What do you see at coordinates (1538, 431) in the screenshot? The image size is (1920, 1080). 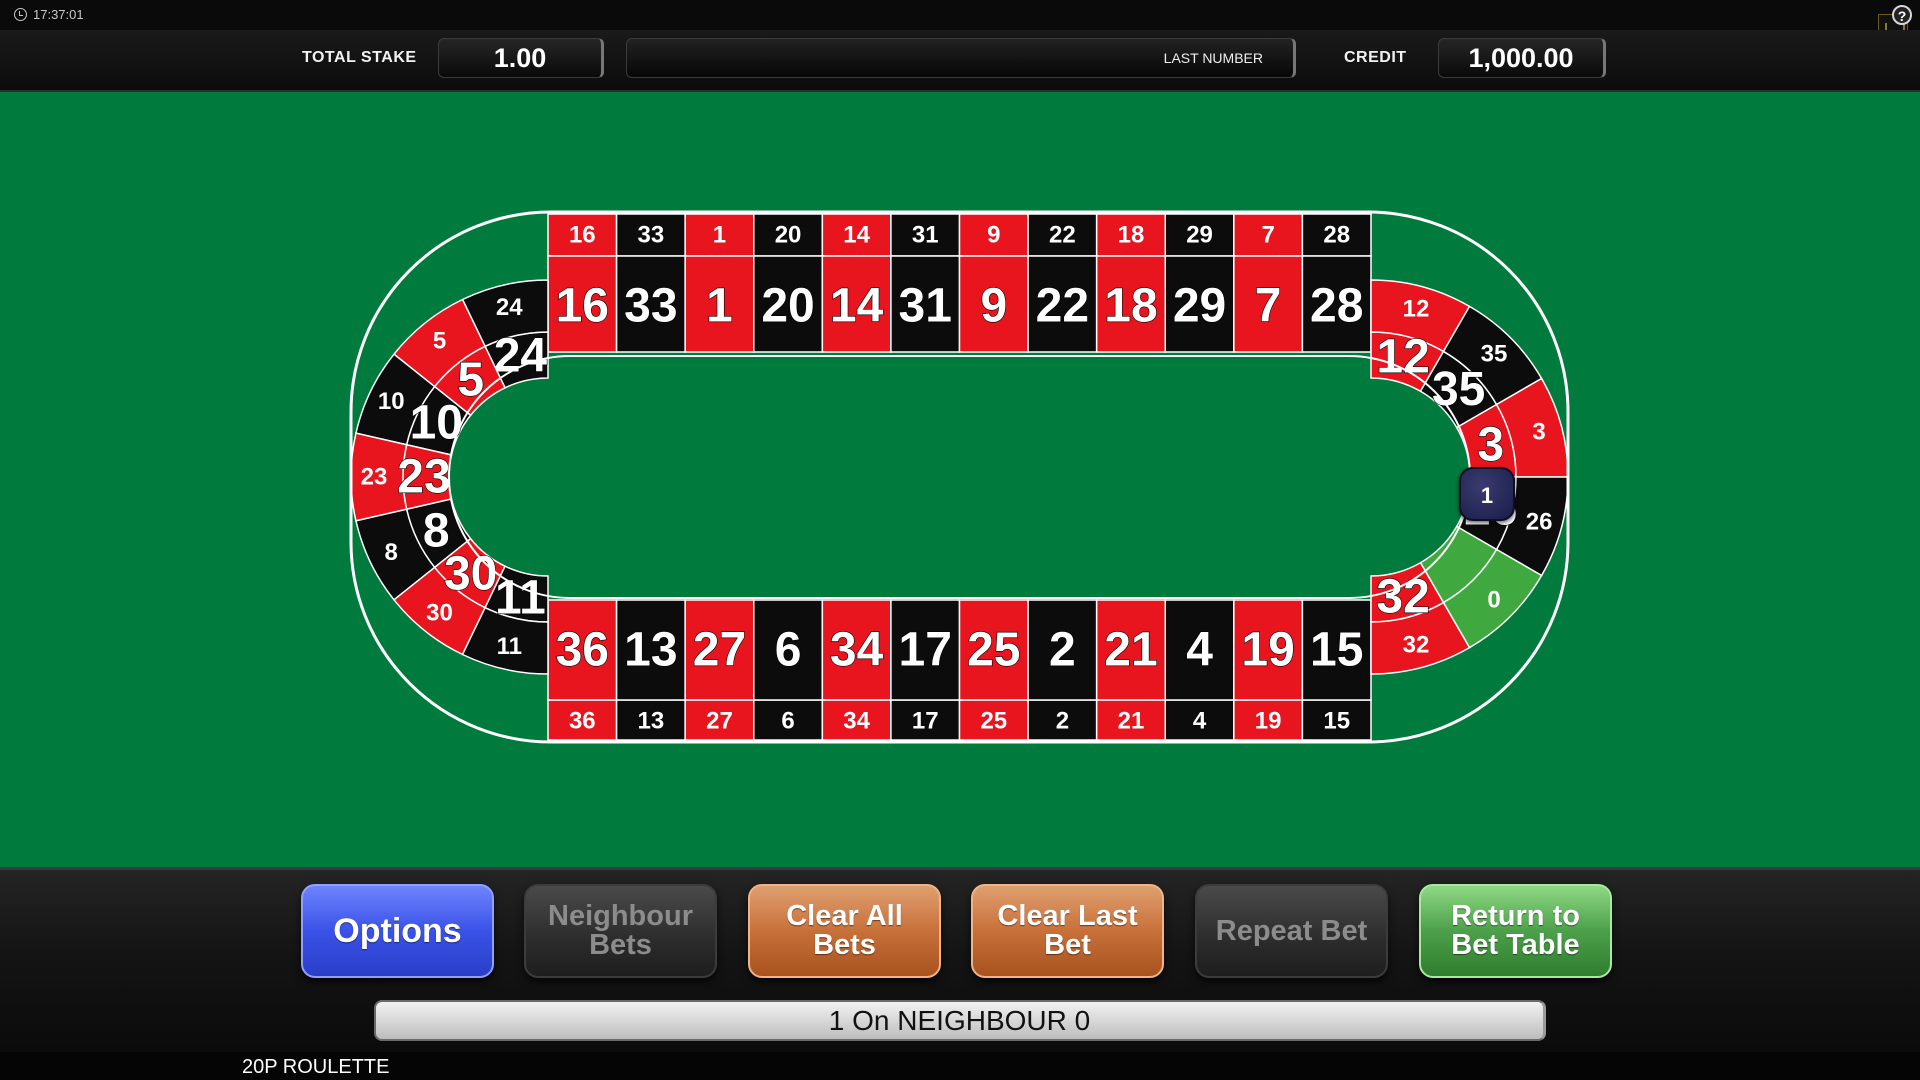 I see `right-outer-label-3: 3` at bounding box center [1538, 431].